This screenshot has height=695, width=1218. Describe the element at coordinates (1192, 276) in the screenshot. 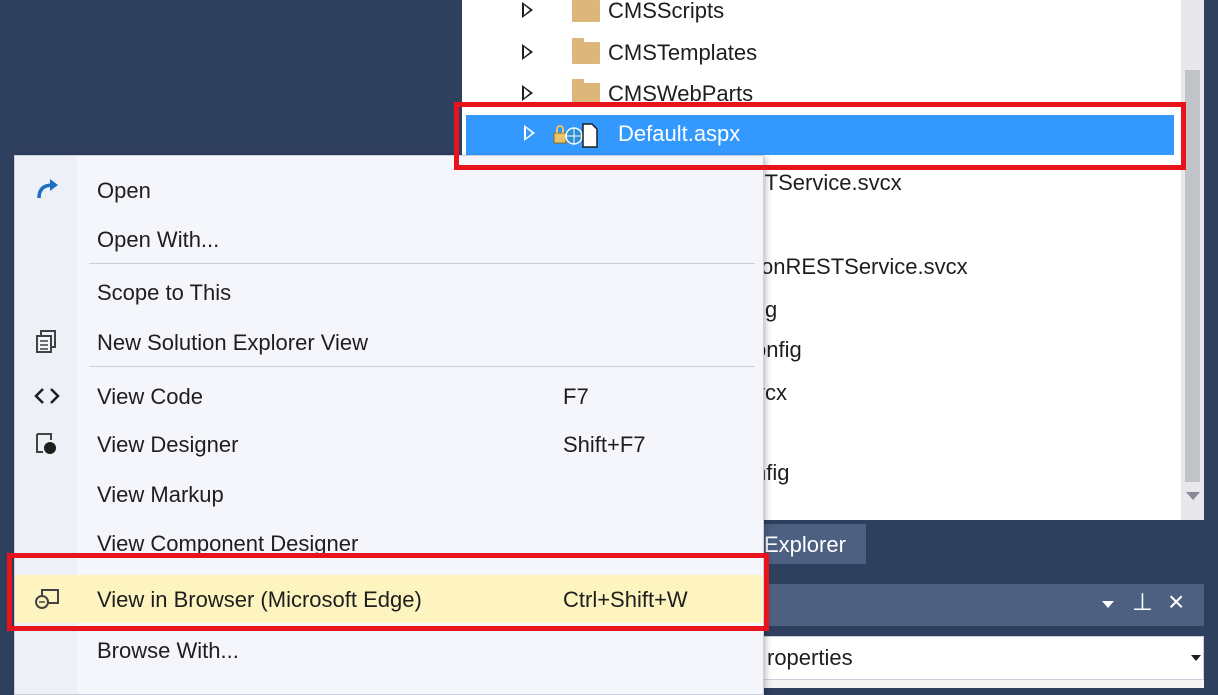

I see `scrollbar-thumb` at that location.